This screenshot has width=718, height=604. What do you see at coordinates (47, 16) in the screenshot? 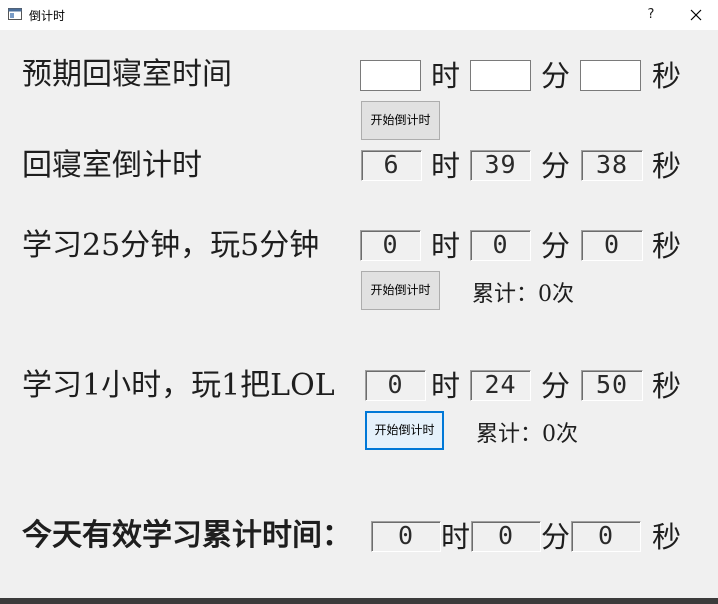
I see `window-title: 倒计时` at bounding box center [47, 16].